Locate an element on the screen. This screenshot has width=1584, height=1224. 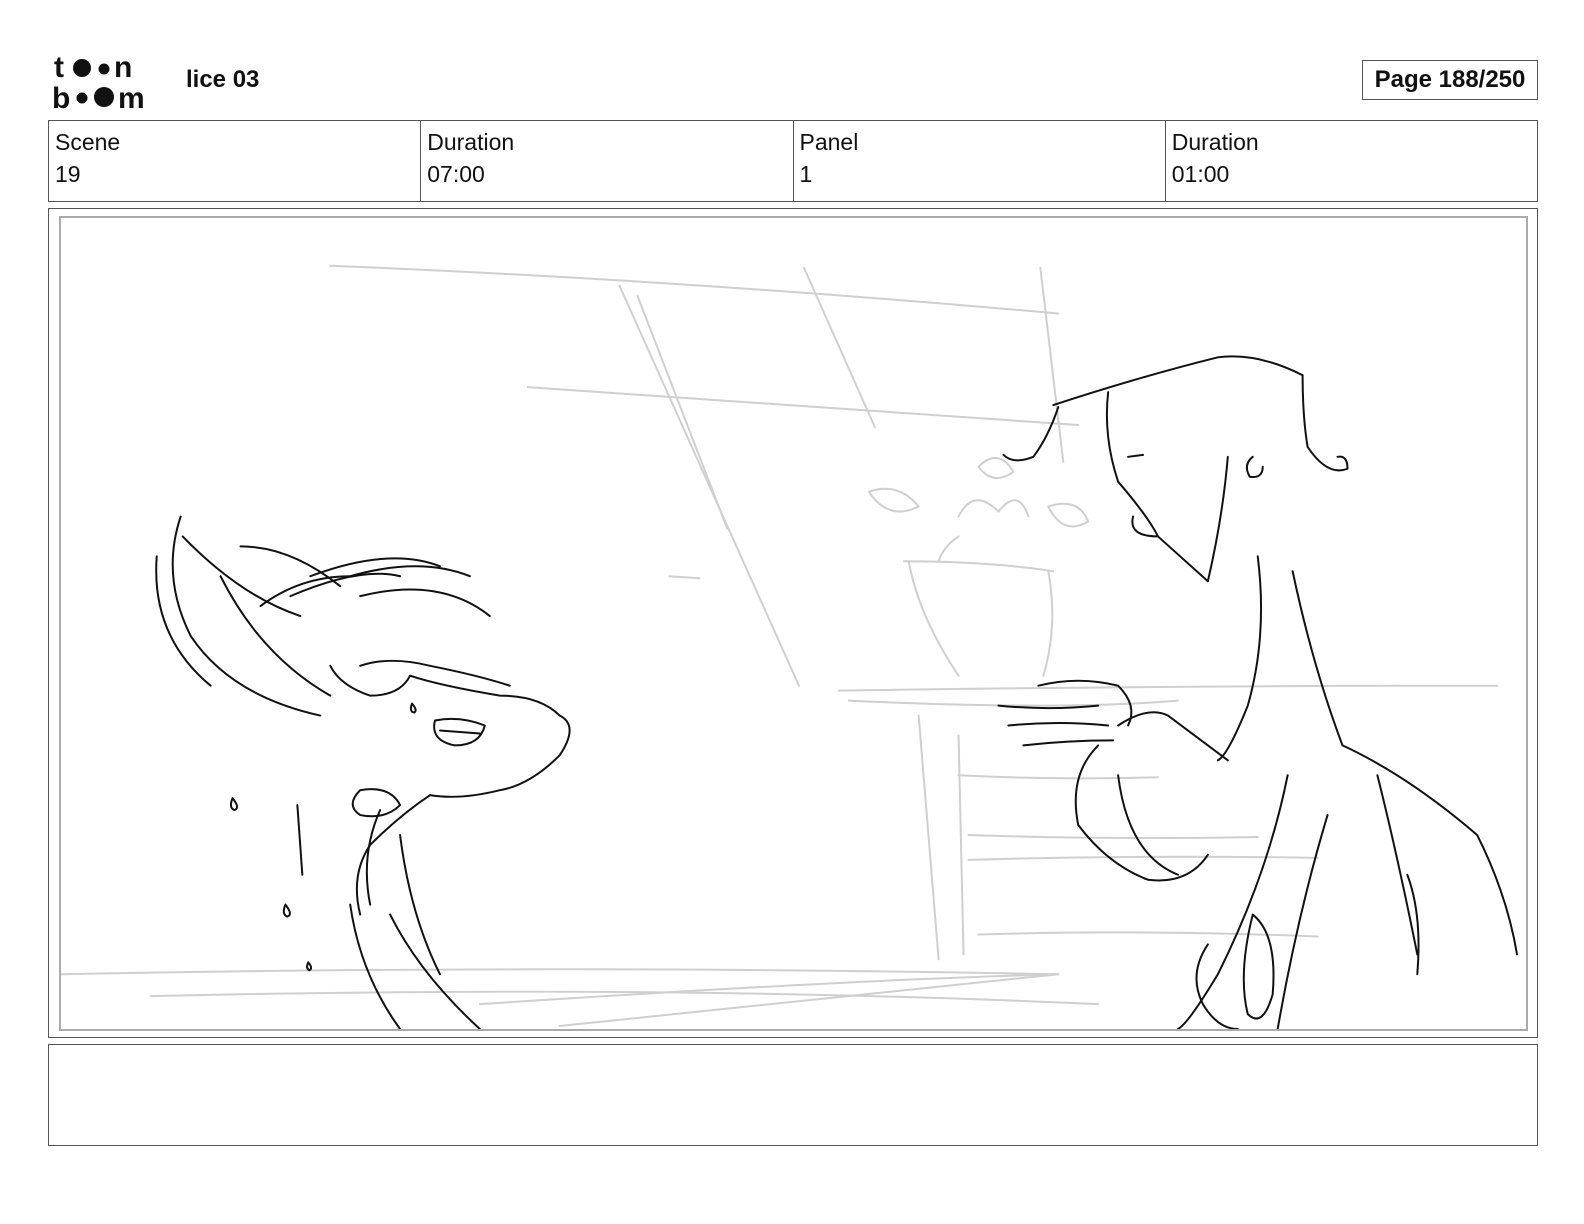
svg-text: n is located at coordinates (123, 67).